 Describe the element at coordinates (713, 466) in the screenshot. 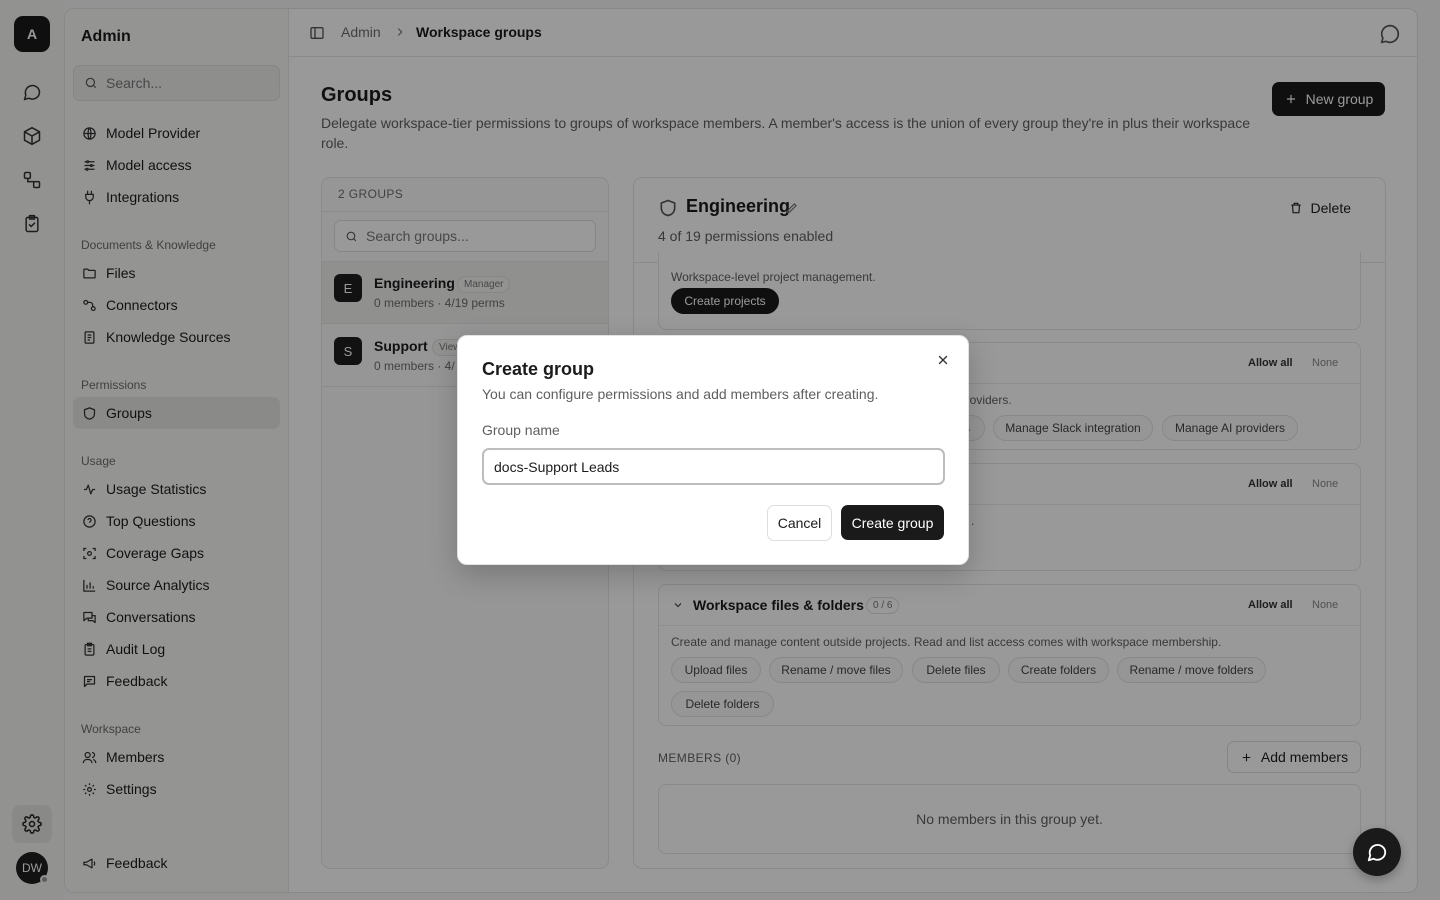

I see `group-name-input` at that location.